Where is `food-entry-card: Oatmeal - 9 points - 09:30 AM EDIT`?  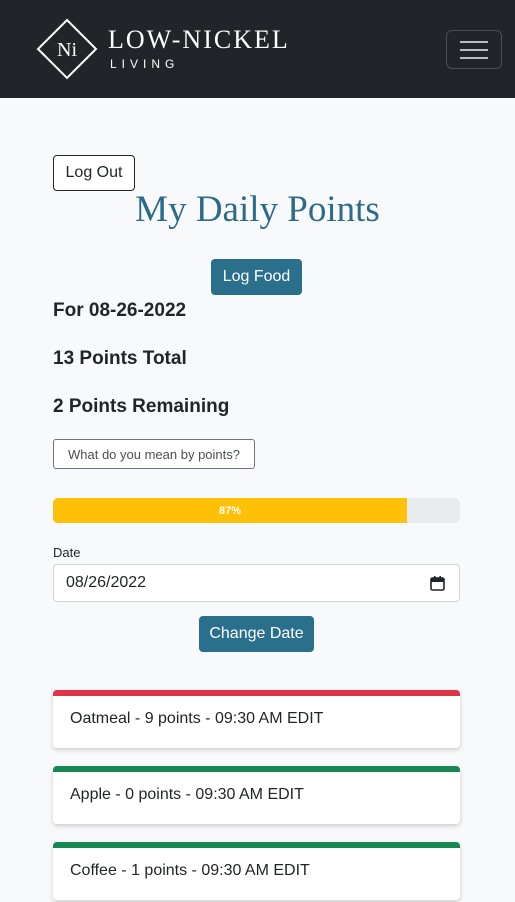 food-entry-card: Oatmeal - 9 points - 09:30 AM EDIT is located at coordinates (256, 719).